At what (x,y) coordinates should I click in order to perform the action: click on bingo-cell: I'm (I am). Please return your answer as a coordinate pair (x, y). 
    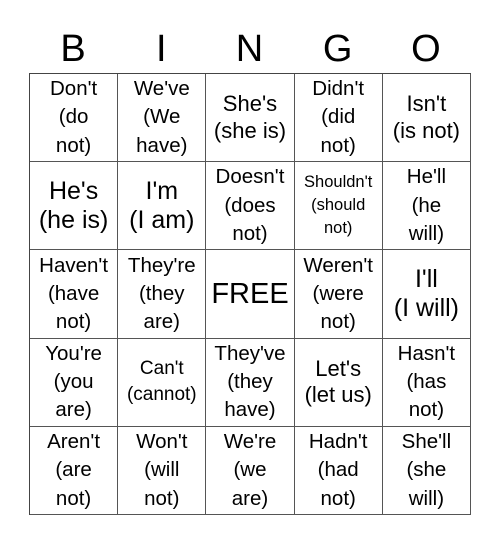
    Looking at the image, I should click on (162, 206).